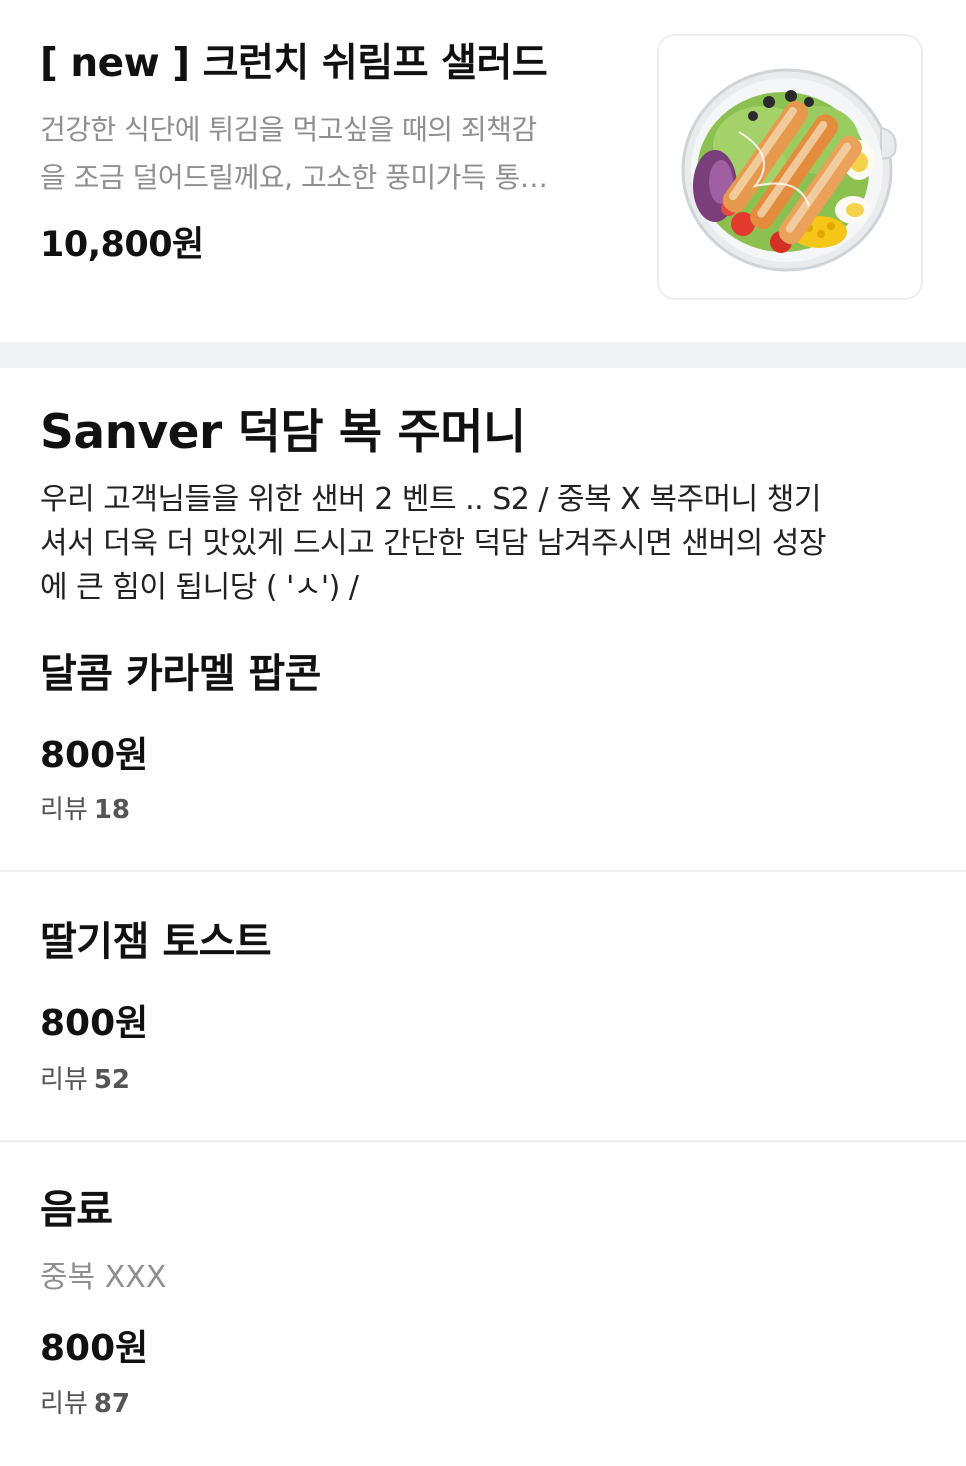 The height and width of the screenshot is (1466, 966). What do you see at coordinates (112, 1404) in the screenshot?
I see `review-count: 87` at bounding box center [112, 1404].